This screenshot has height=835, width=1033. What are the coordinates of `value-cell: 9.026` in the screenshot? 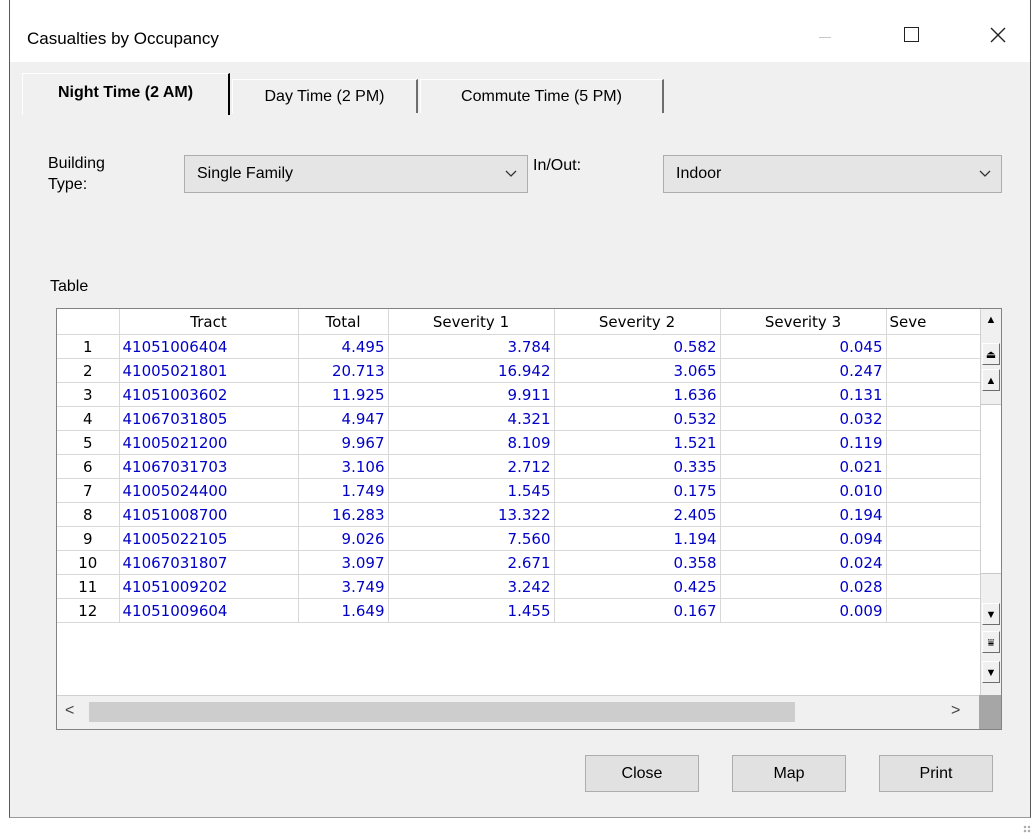 It's located at (343, 538).